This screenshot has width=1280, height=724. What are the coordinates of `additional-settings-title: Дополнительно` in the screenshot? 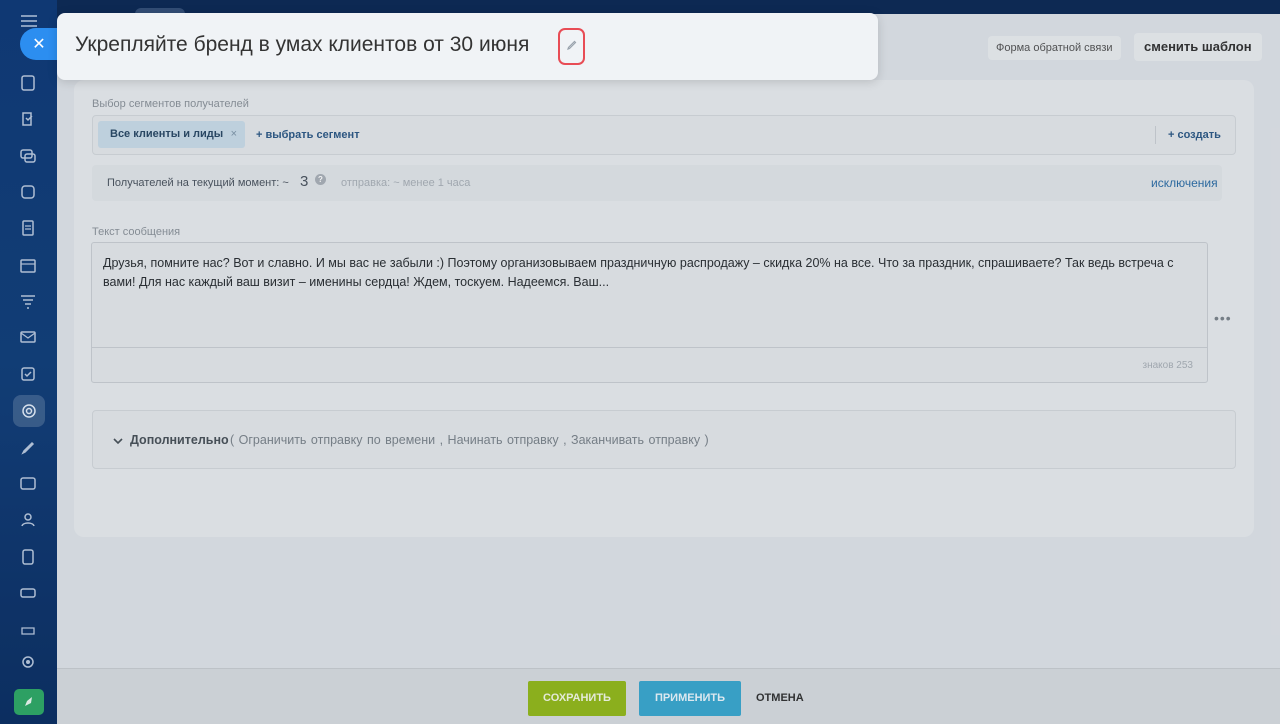 It's located at (179, 440).